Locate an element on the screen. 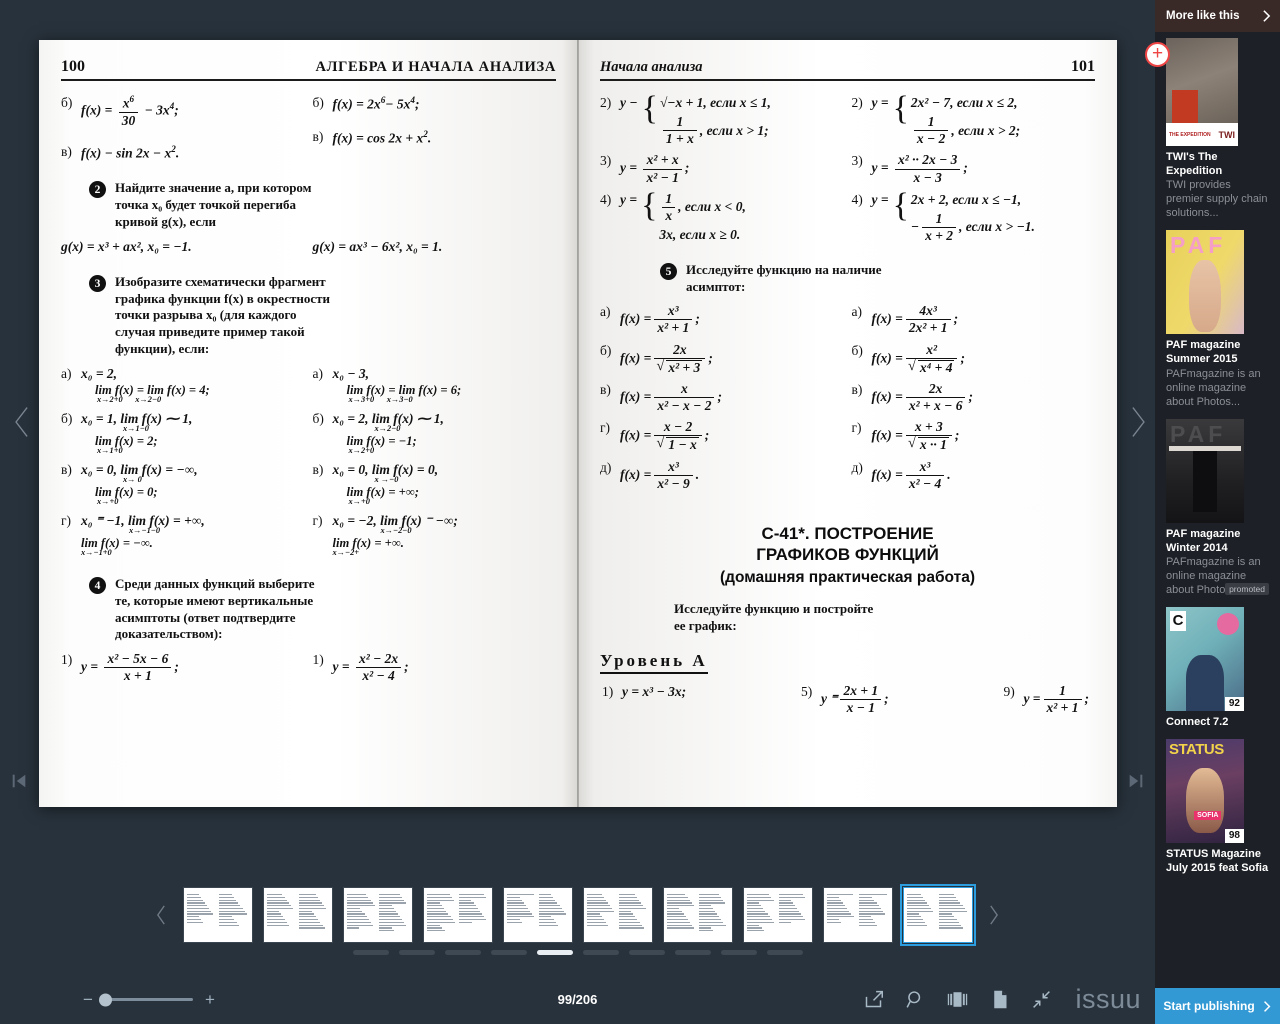 Image resolution: width=1280 pixels, height=1024 pixels. last-page-button is located at coordinates (1136, 783).